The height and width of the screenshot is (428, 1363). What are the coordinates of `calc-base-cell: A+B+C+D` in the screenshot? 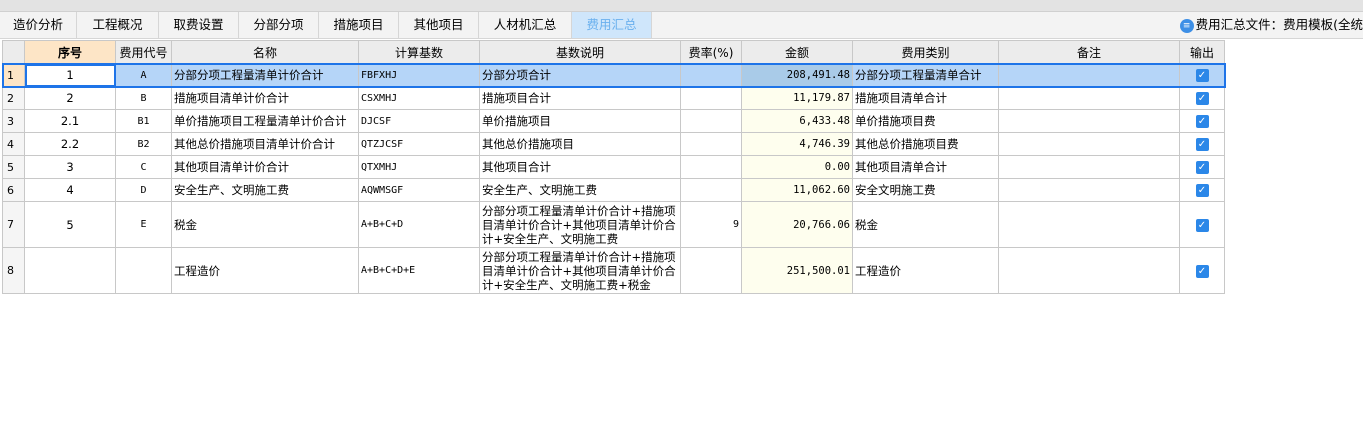 It's located at (419, 224).